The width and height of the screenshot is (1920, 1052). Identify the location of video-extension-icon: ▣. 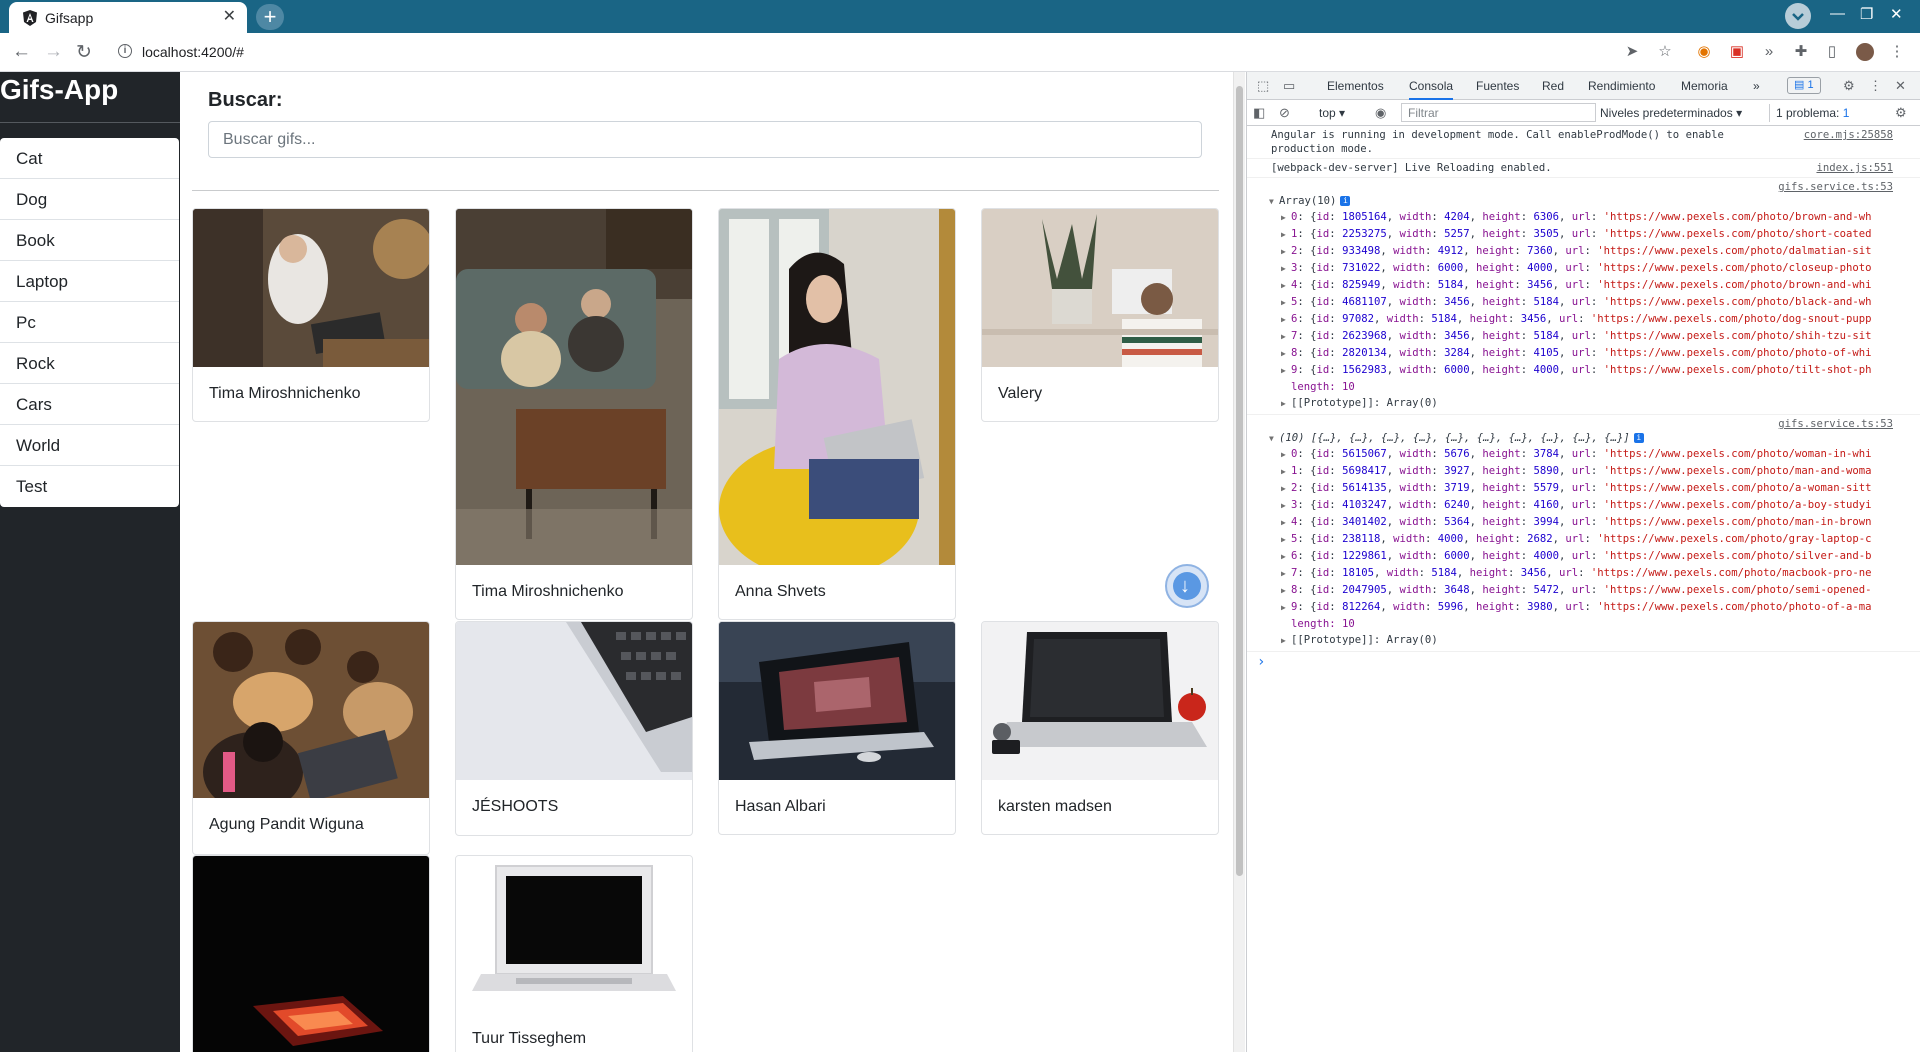
(1737, 52).